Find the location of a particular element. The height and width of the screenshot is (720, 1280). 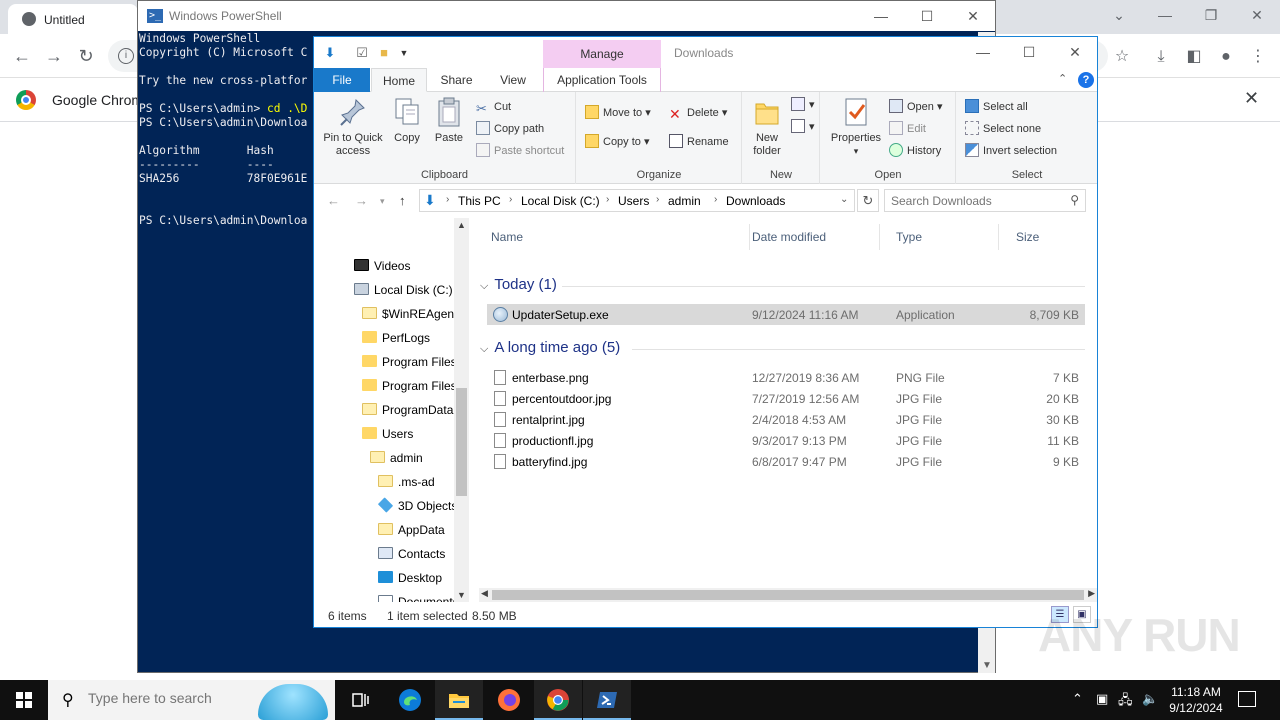

pin-quick-access-button: Pin to Quick access is located at coordinates (353, 127).